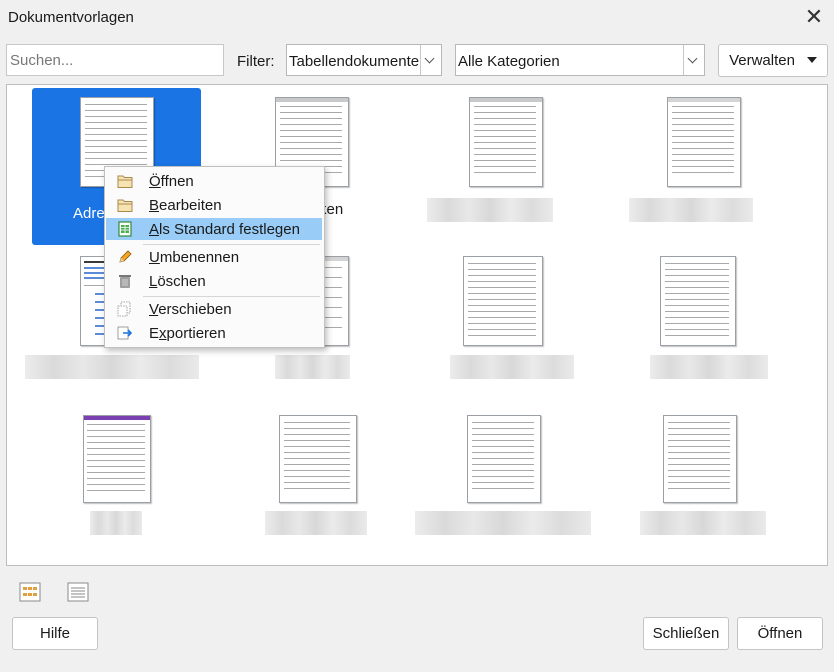  I want to click on menu-item-set-default: Als Standard festlegen, so click(214, 229).